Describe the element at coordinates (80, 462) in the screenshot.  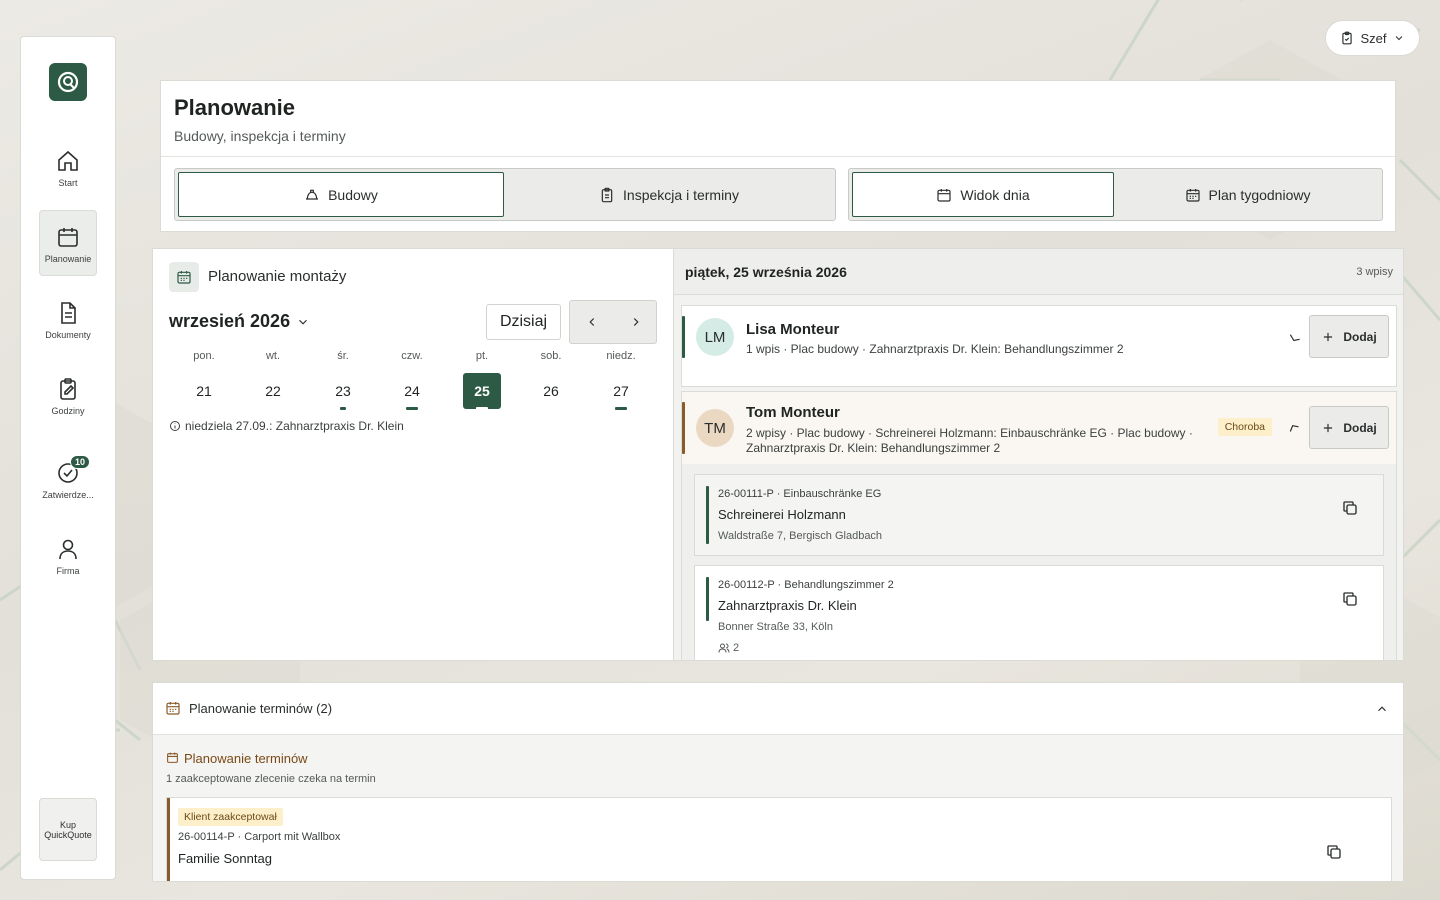
I see `notification-badge: 10` at that location.